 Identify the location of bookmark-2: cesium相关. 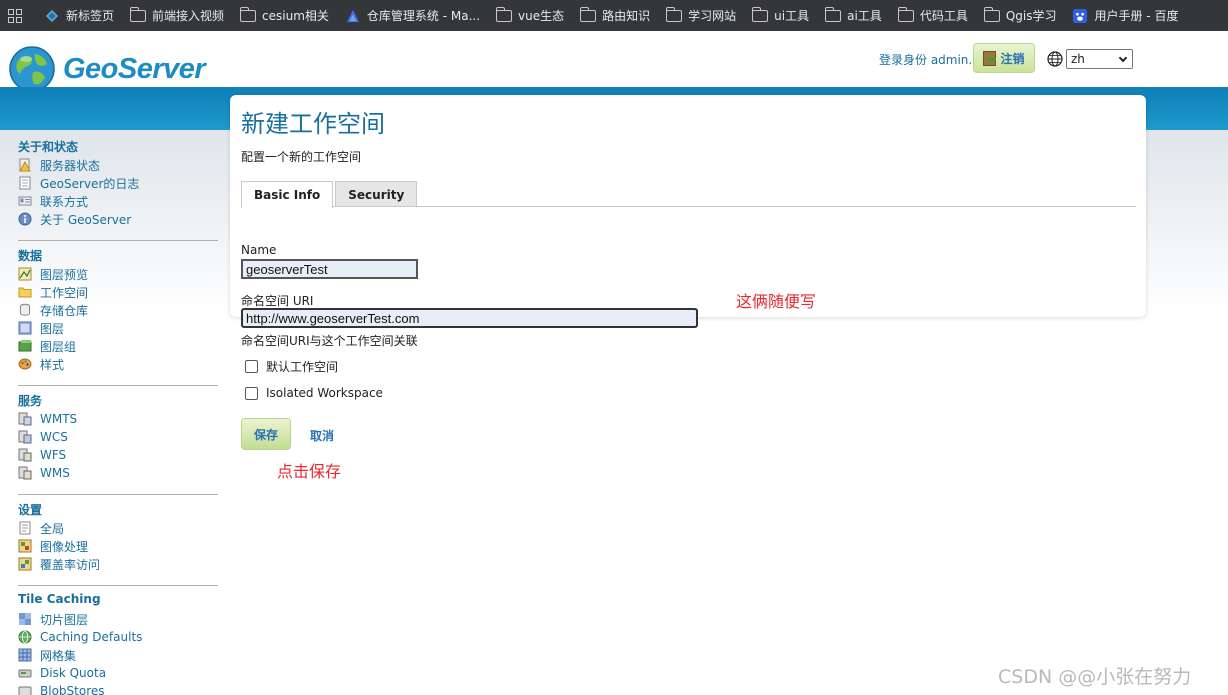
(284, 15).